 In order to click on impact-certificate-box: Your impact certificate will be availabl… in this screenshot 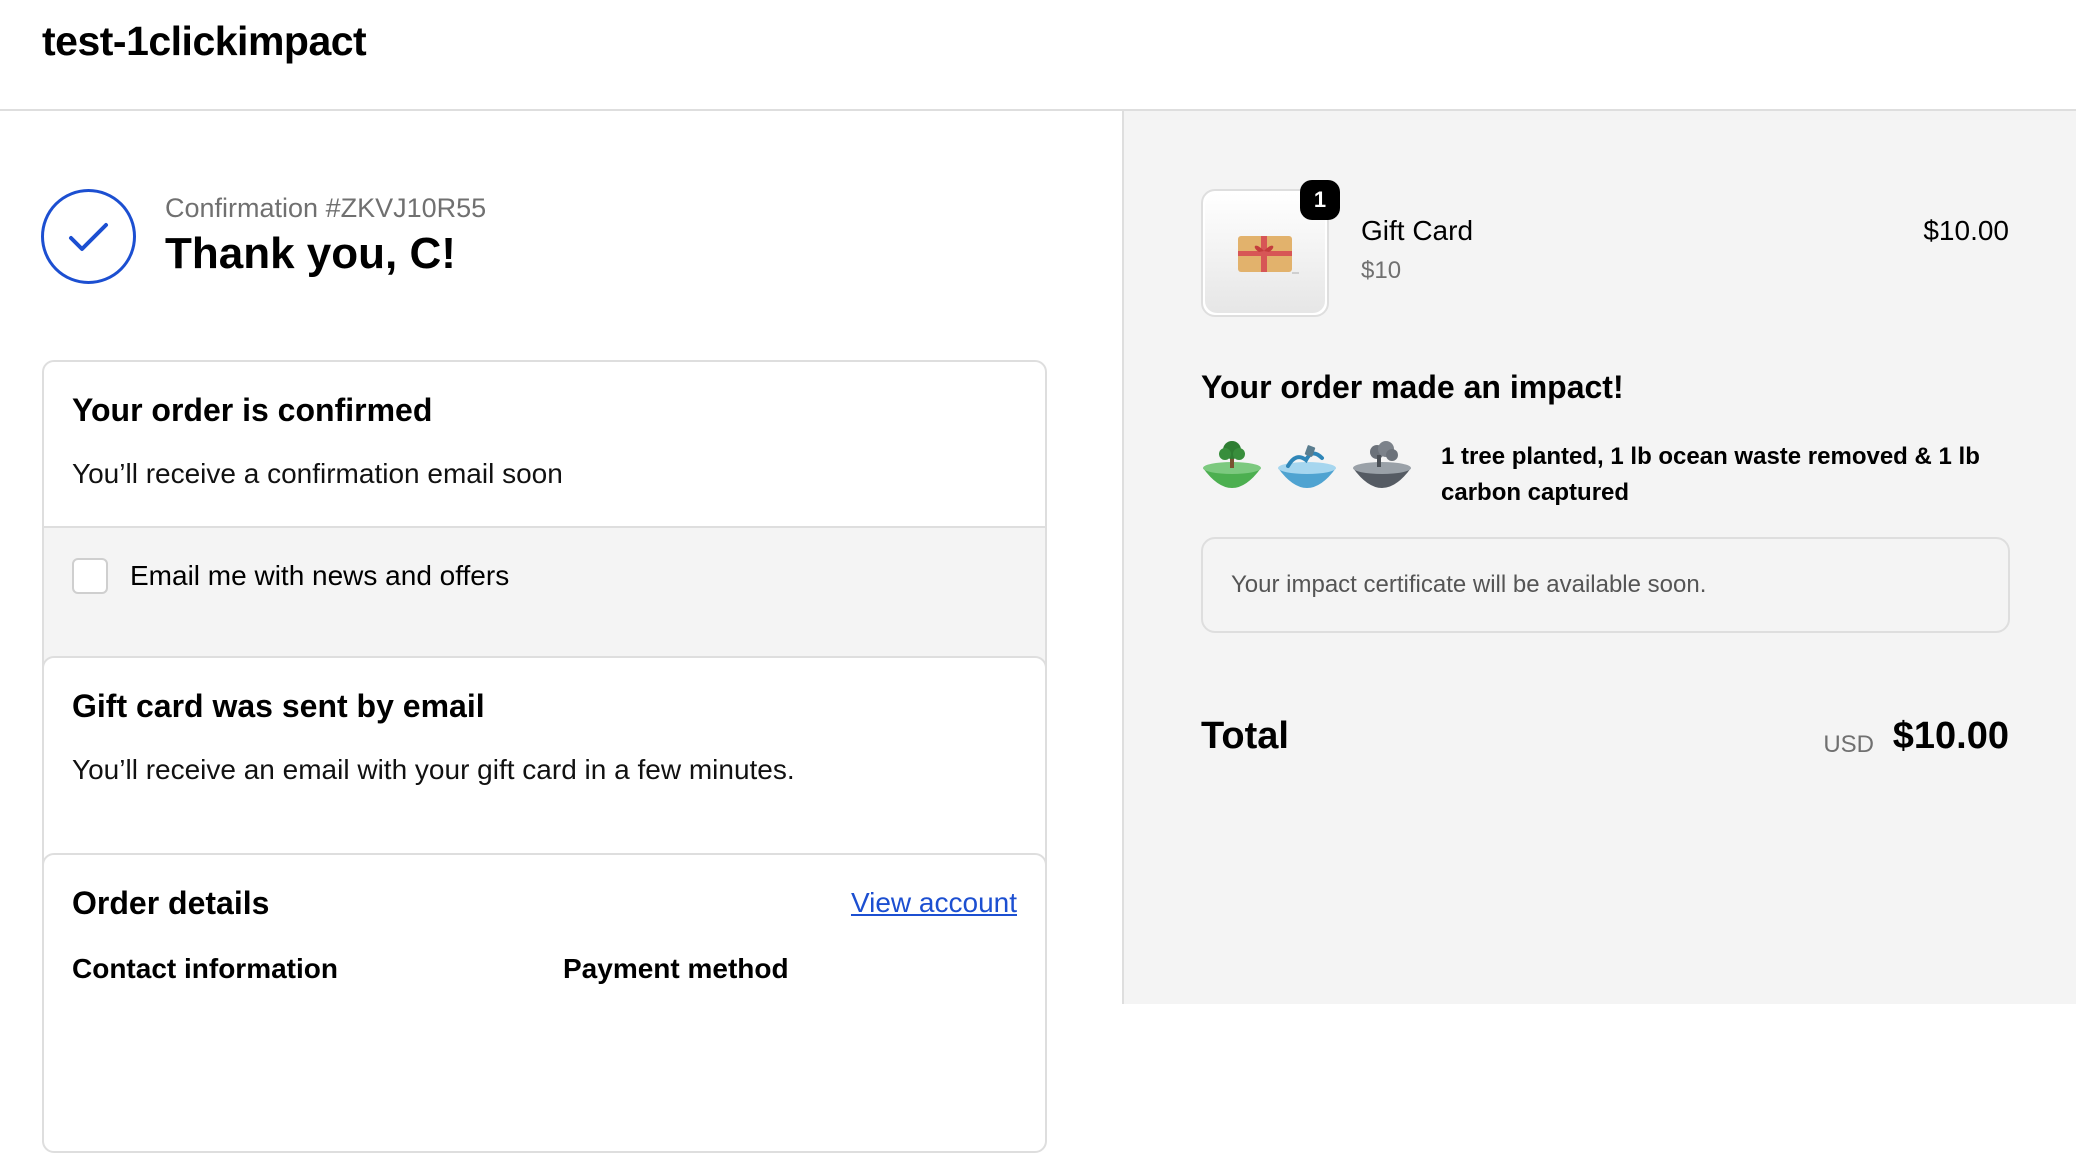, I will do `click(1605, 585)`.